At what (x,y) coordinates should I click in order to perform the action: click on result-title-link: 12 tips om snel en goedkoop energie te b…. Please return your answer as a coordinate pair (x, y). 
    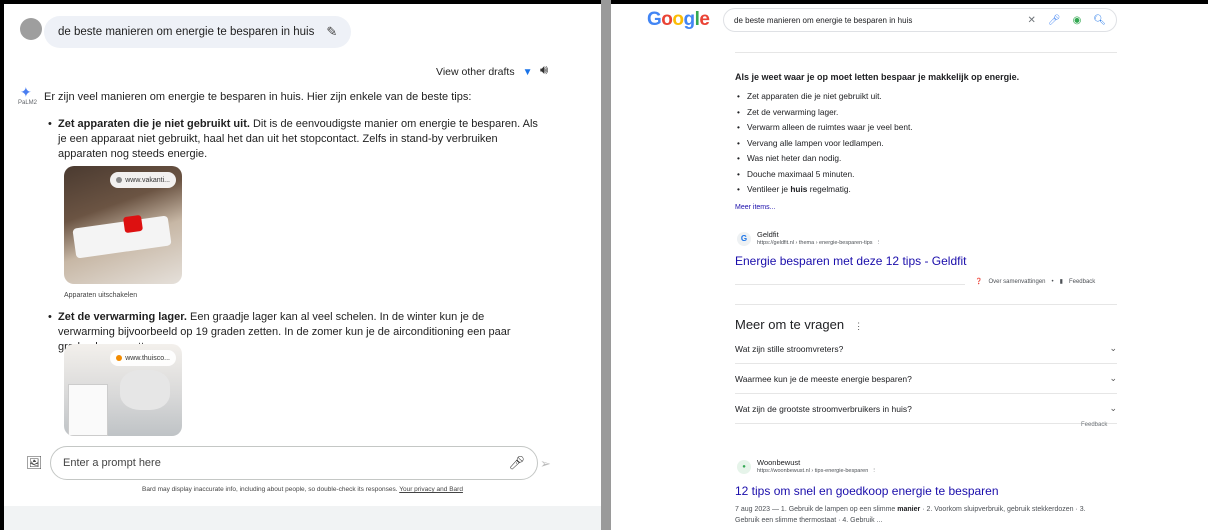
    Looking at the image, I should click on (867, 491).